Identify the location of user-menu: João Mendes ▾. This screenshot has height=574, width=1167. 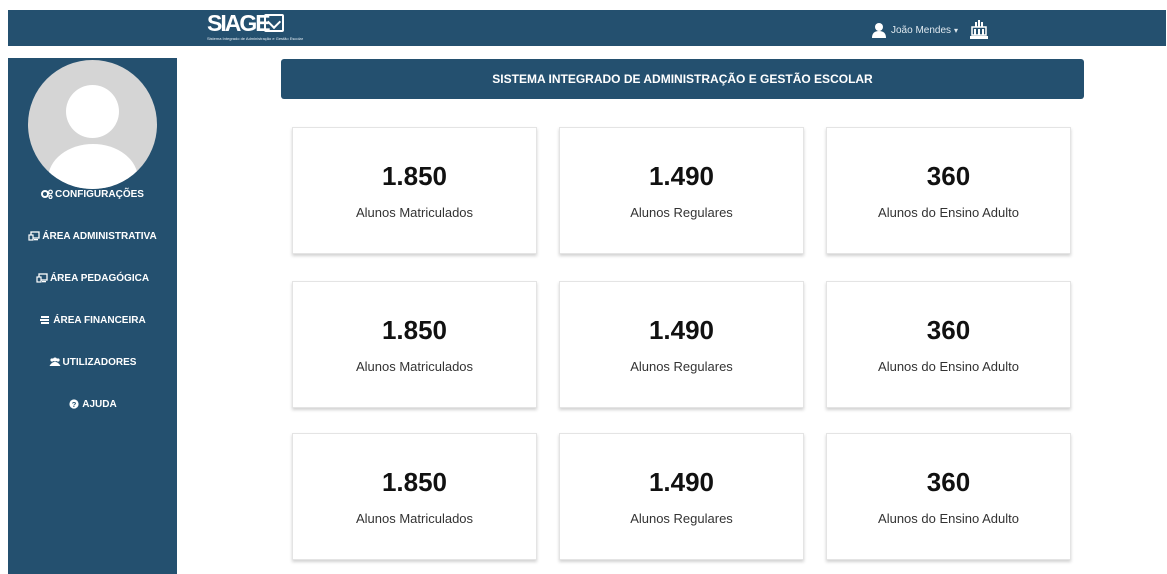
(930, 30).